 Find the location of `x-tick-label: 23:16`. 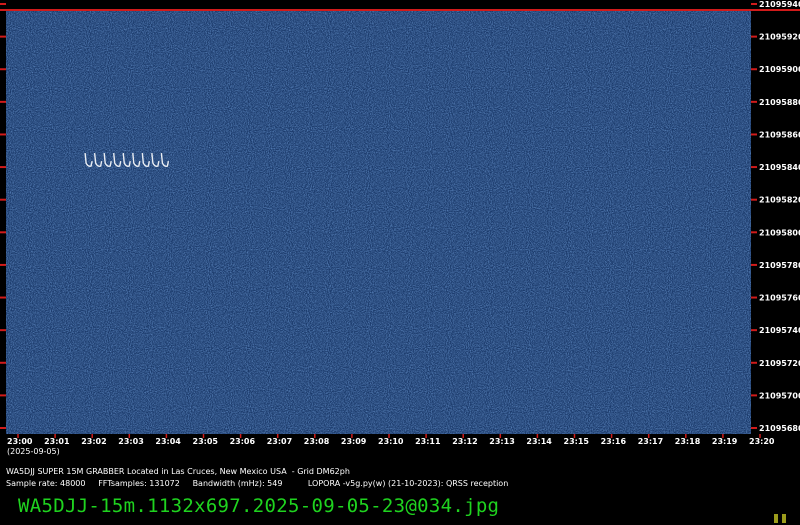

x-tick-label: 23:16 is located at coordinates (614, 441).